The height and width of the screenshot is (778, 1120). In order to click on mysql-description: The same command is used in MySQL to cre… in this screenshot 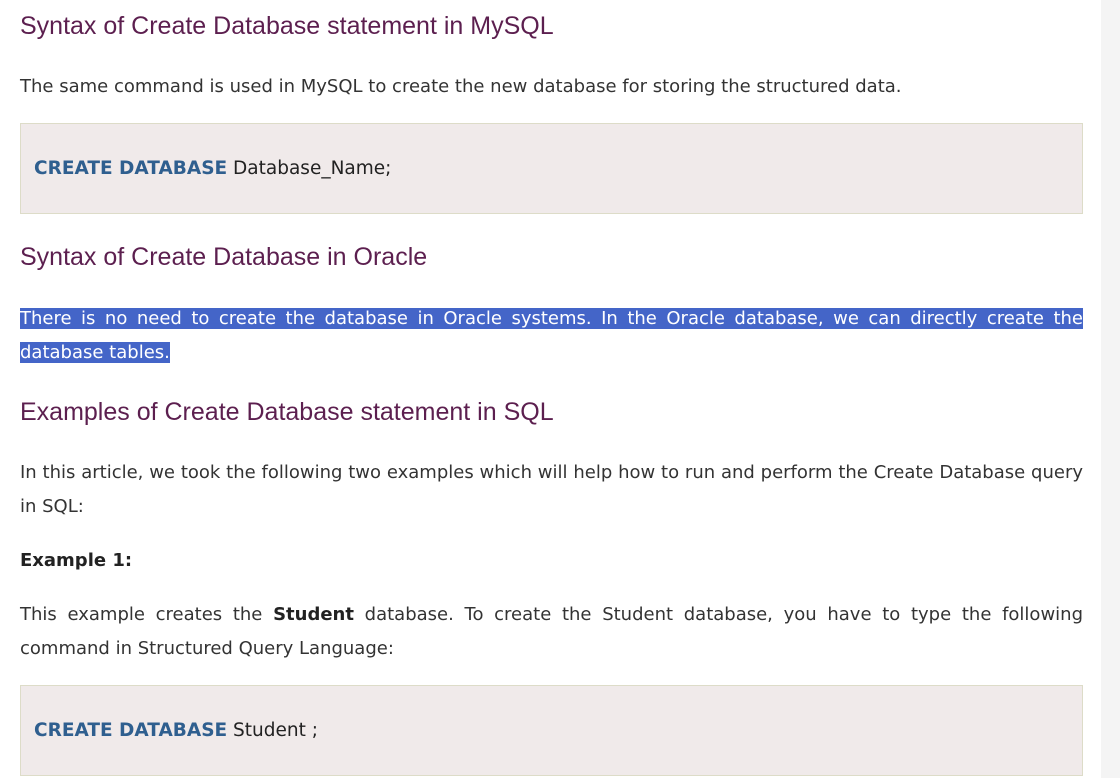, I will do `click(461, 86)`.